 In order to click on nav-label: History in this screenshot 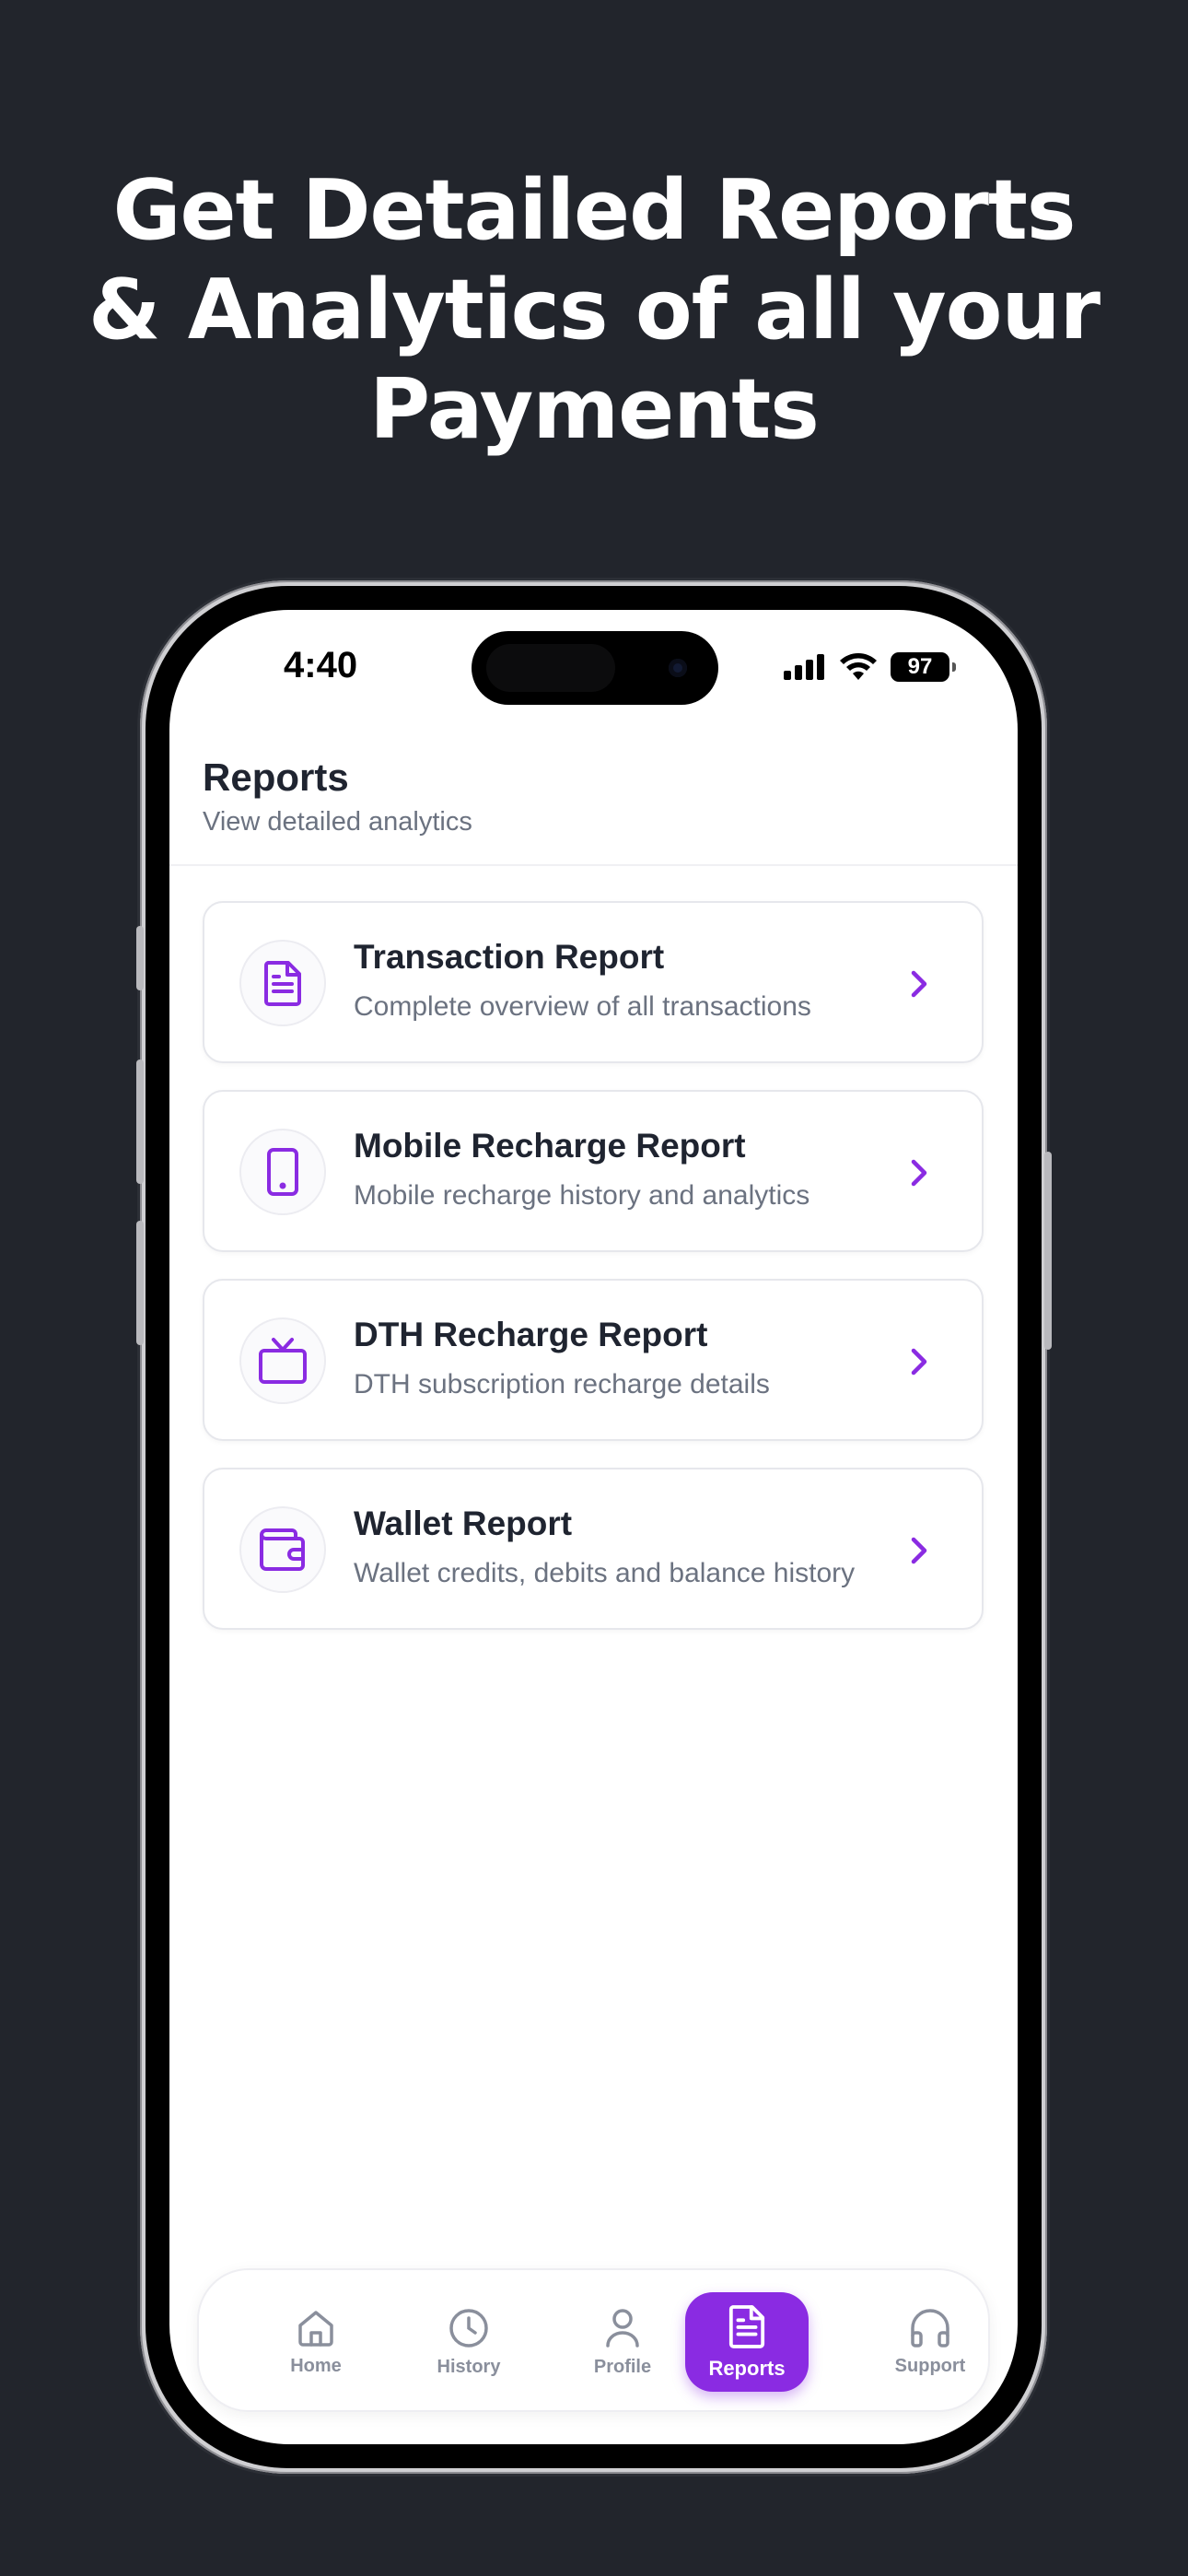, I will do `click(469, 2366)`.